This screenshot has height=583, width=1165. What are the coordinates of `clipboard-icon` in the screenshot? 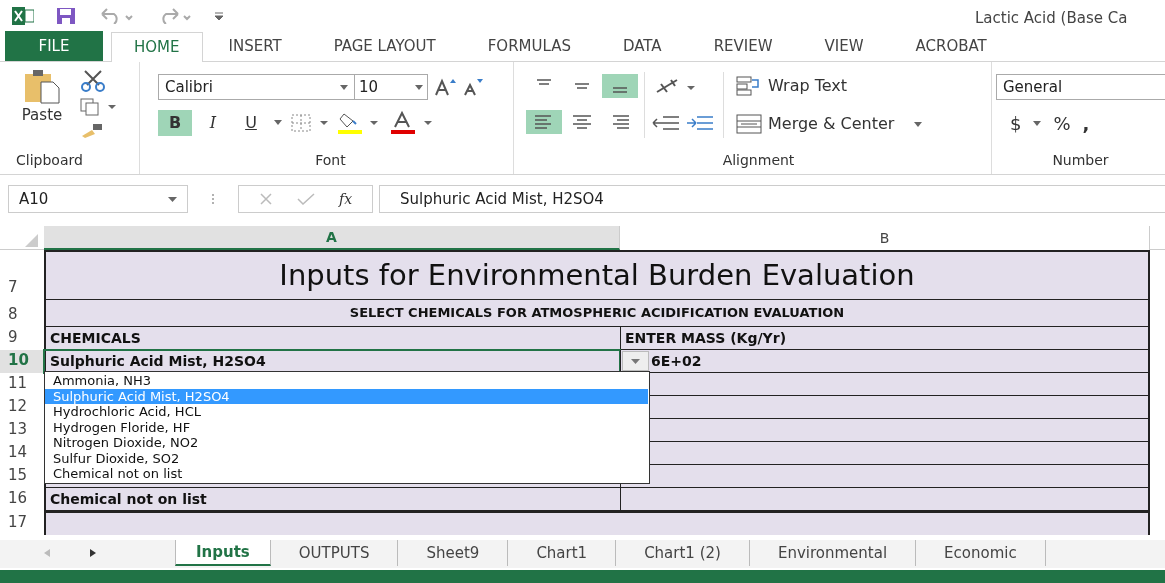 It's located at (42, 86).